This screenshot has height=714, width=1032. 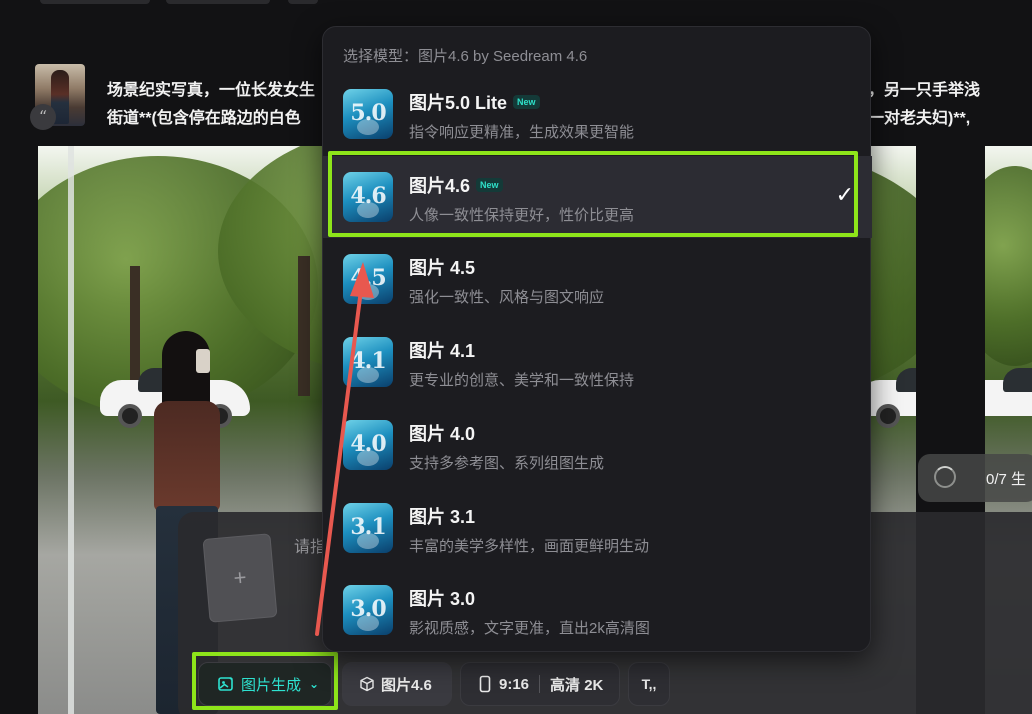 I want to click on quote-icon: “, so click(x=43, y=117).